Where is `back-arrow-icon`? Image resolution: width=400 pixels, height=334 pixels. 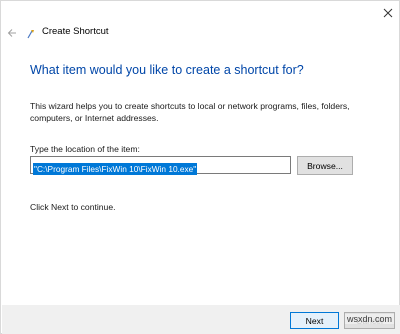
back-arrow-icon is located at coordinates (11, 33).